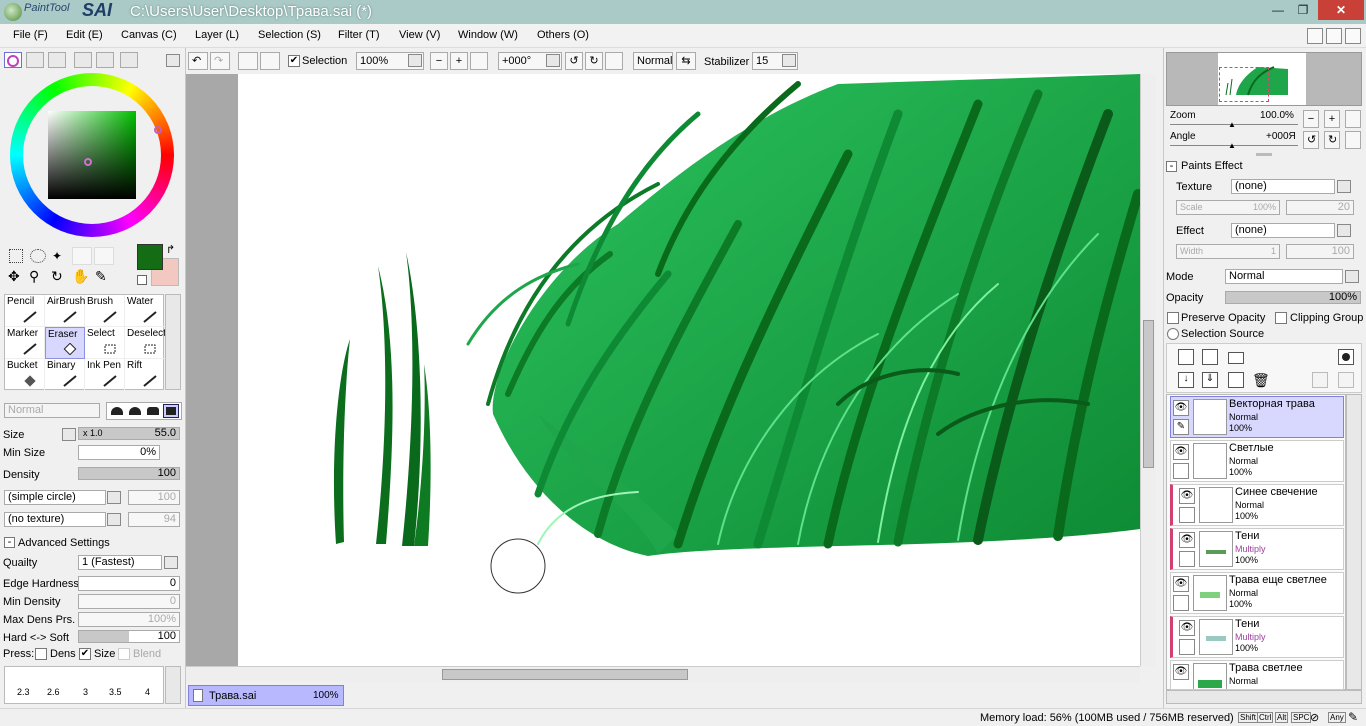 This screenshot has height=726, width=1366. I want to click on tool-marker: Marker, so click(25, 343).